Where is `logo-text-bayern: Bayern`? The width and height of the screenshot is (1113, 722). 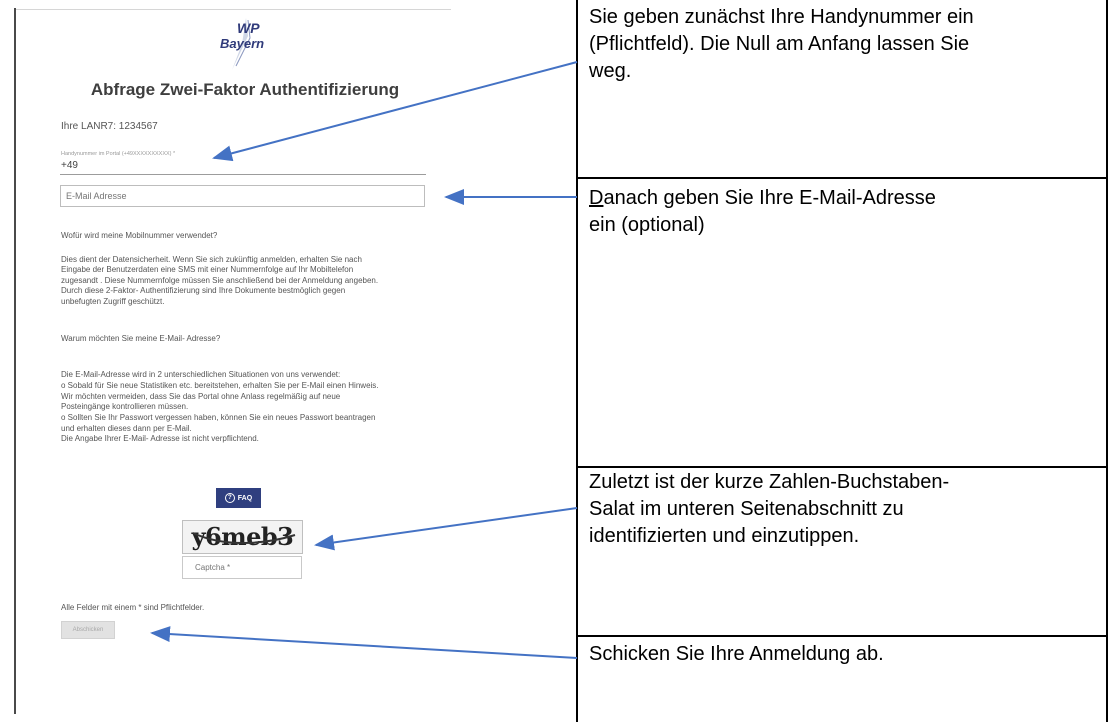 logo-text-bayern: Bayern is located at coordinates (242, 43).